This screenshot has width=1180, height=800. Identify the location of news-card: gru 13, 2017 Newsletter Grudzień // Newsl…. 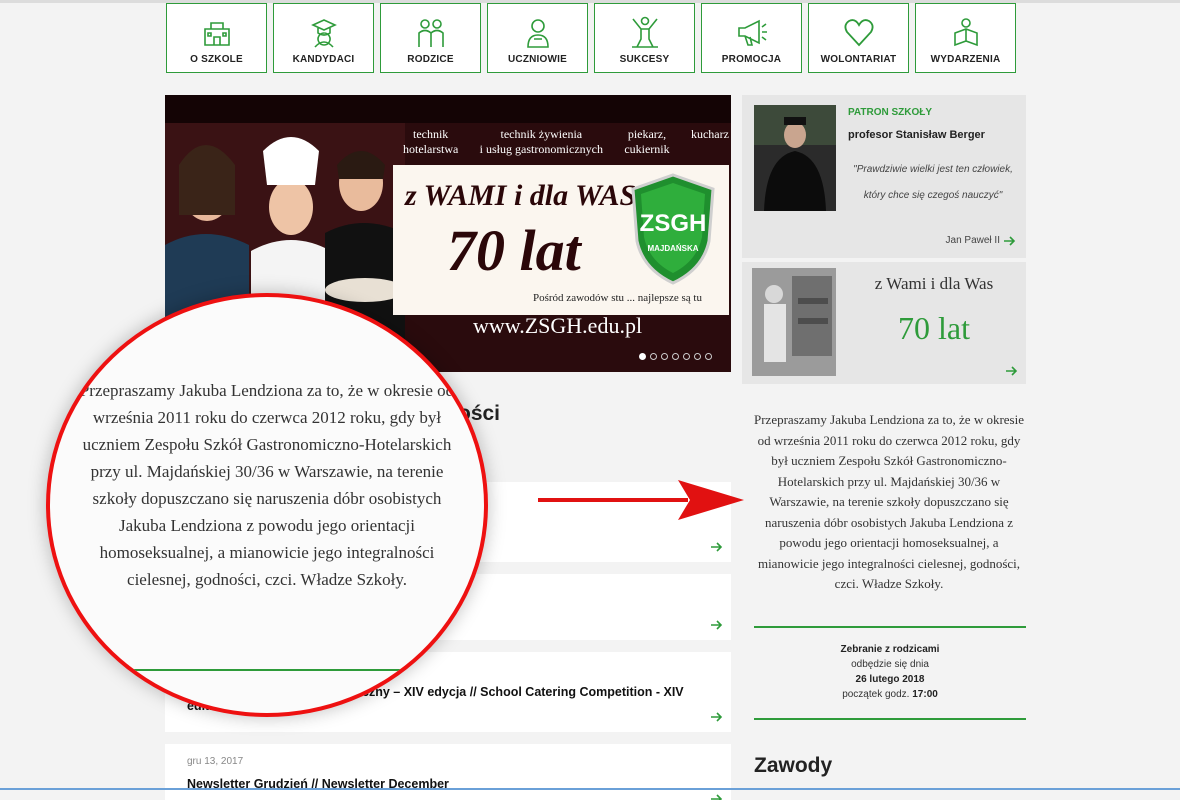
(448, 772).